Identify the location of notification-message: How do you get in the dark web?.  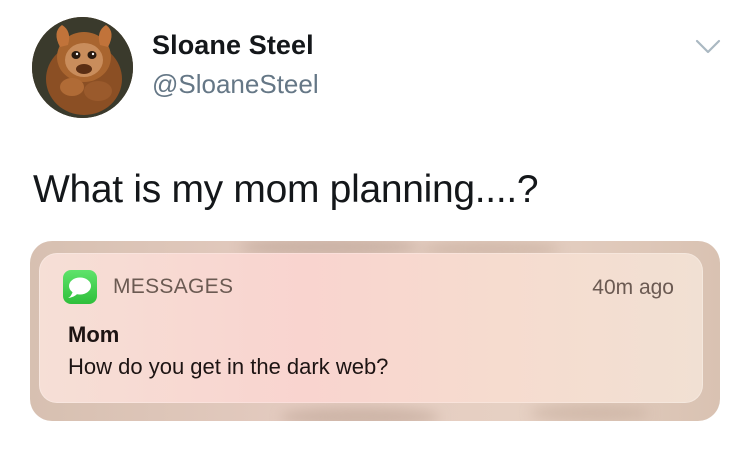
(228, 366).